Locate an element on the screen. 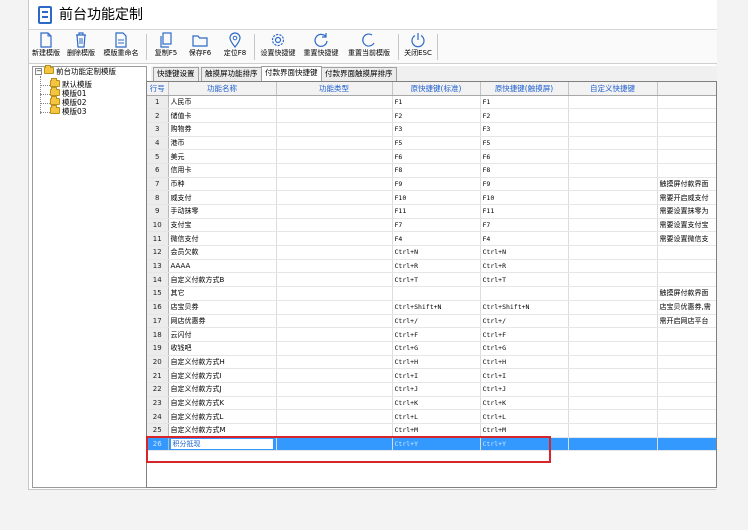  table-row: 17 网店优惠券 Ctrl+/Ctrl+/ 需开启网店平台 is located at coordinates (431, 321).